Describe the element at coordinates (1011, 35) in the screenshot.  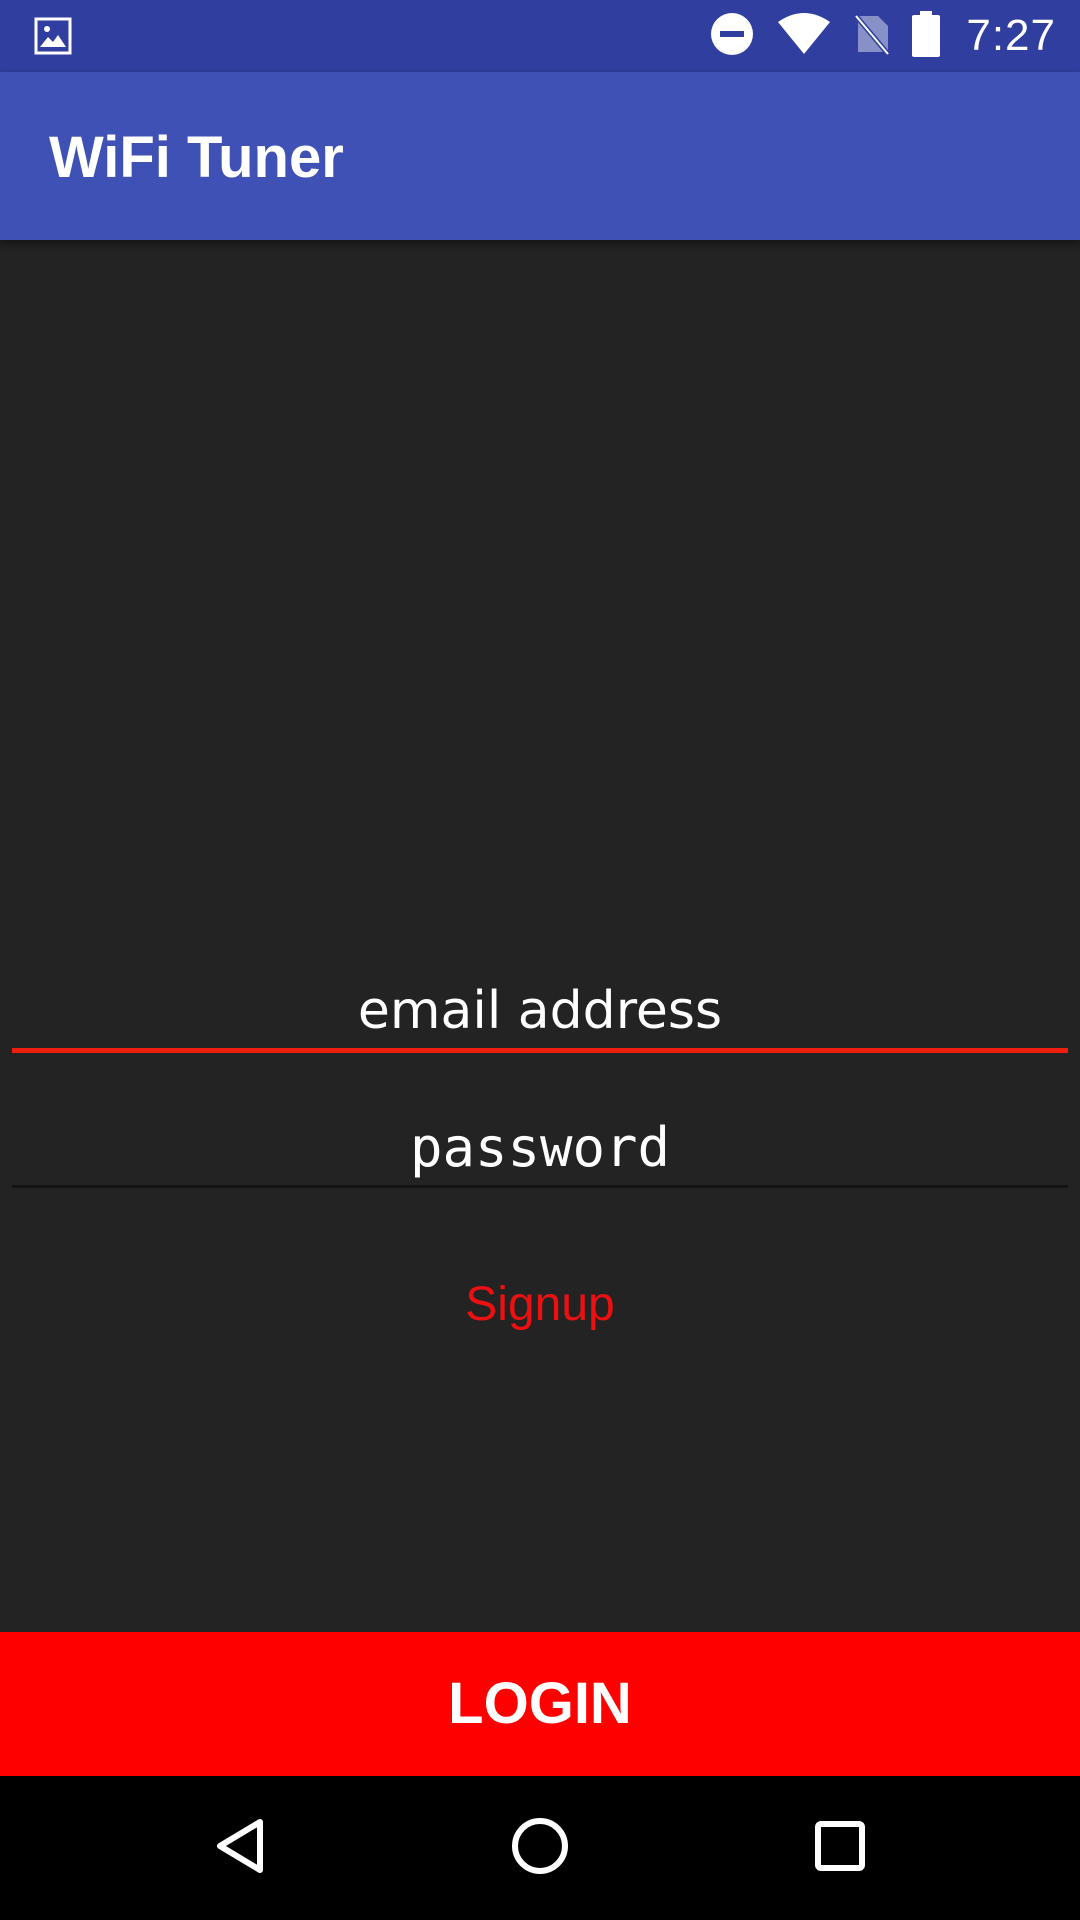
I see `status-time: 7:27` at that location.